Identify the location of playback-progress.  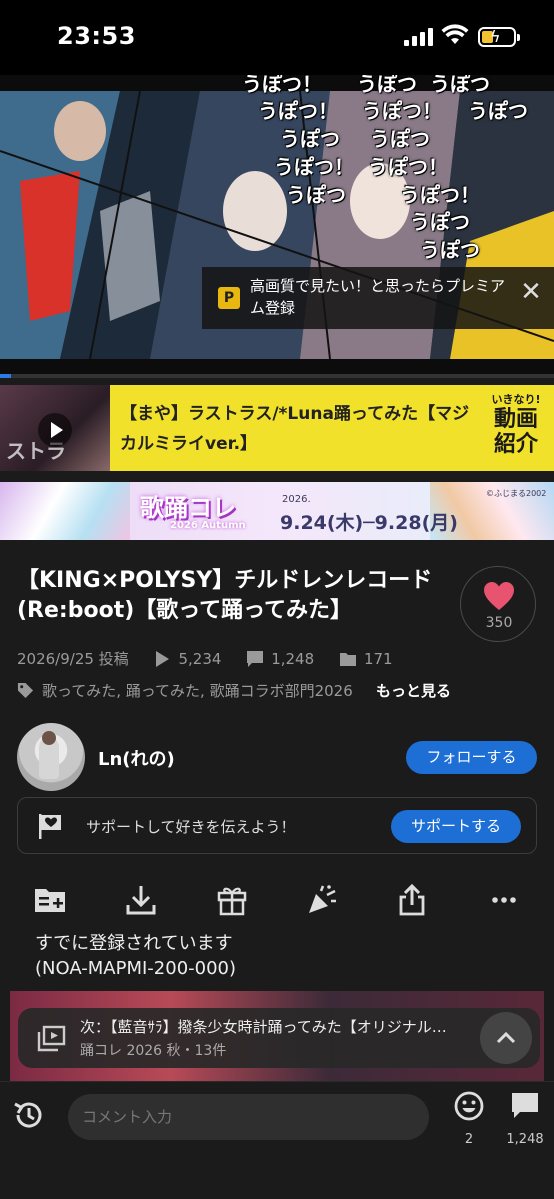
(277, 376).